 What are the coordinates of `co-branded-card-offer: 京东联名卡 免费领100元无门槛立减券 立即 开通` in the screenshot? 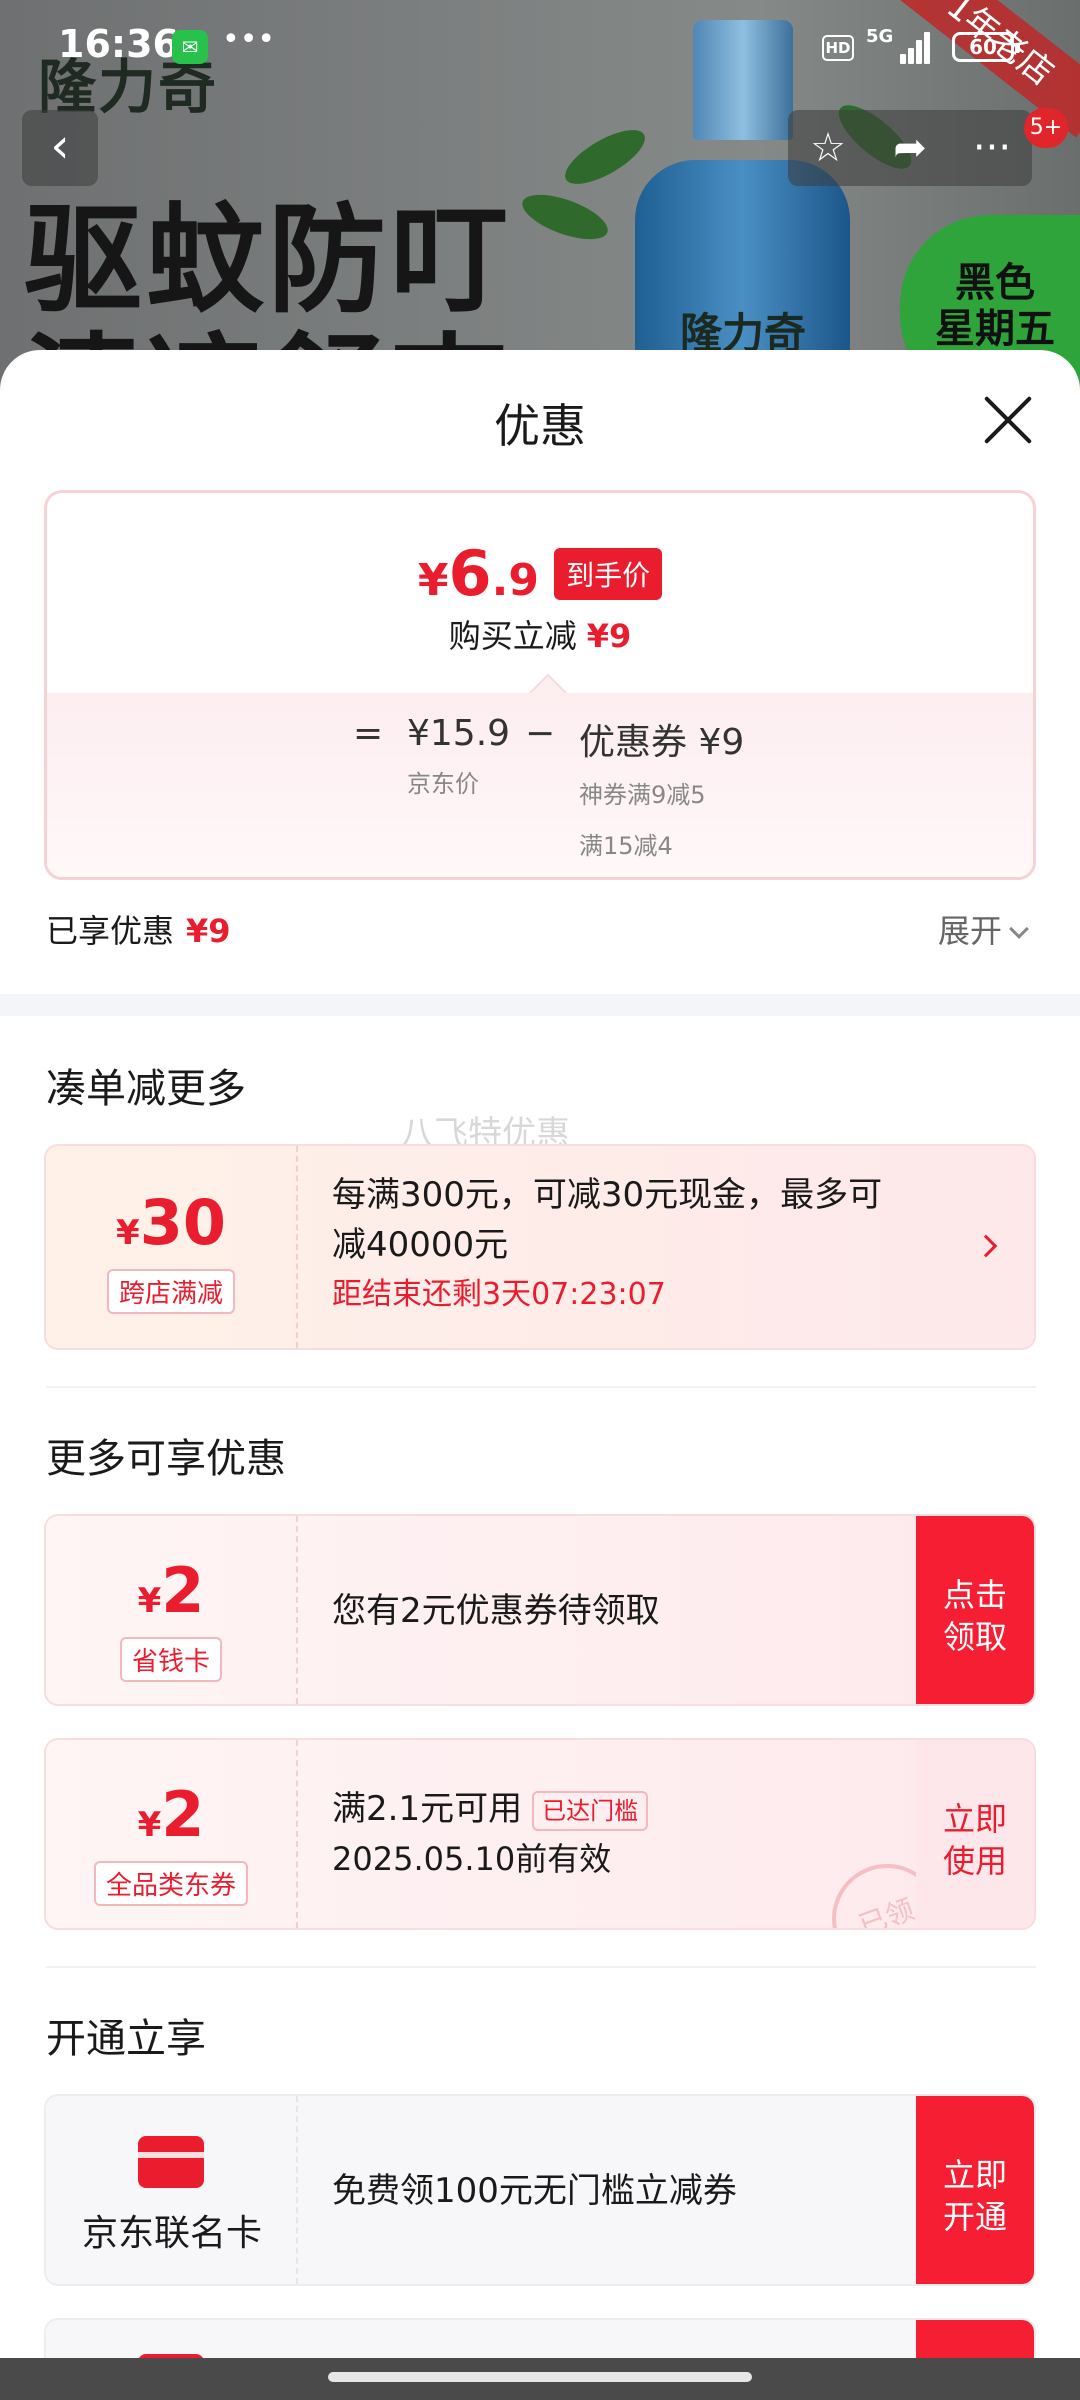 It's located at (540, 2190).